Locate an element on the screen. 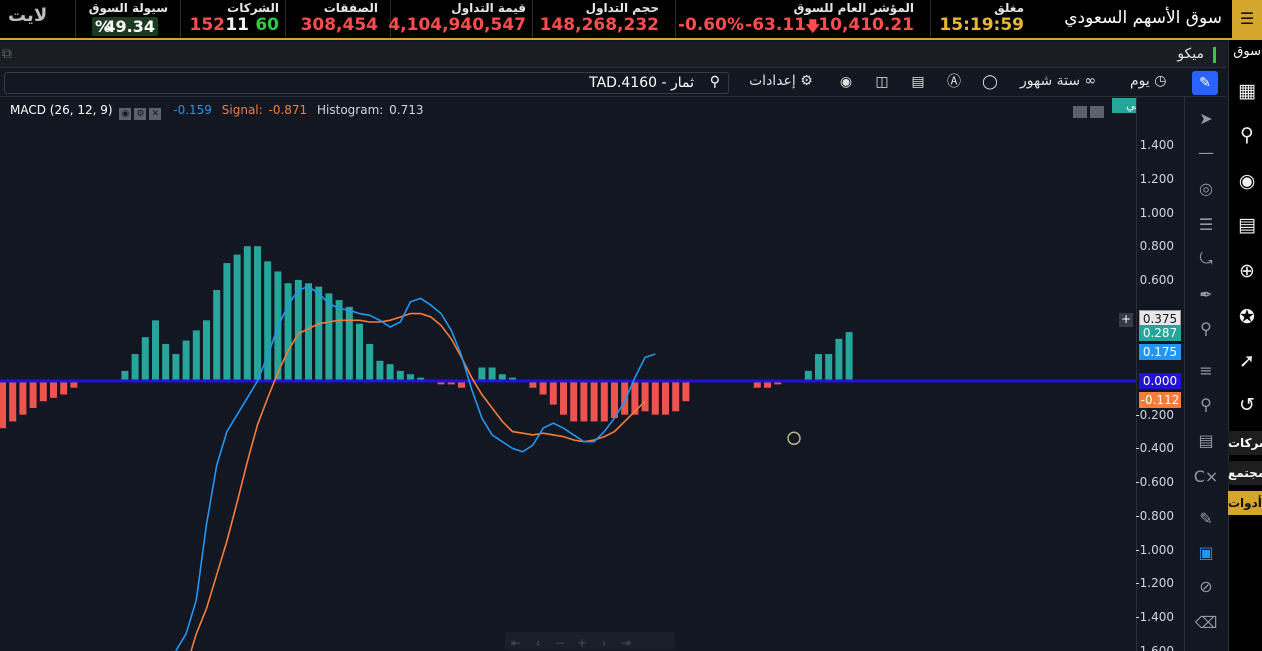 The height and width of the screenshot is (651, 1262). trash-icon: ⌫ is located at coordinates (1206, 623).